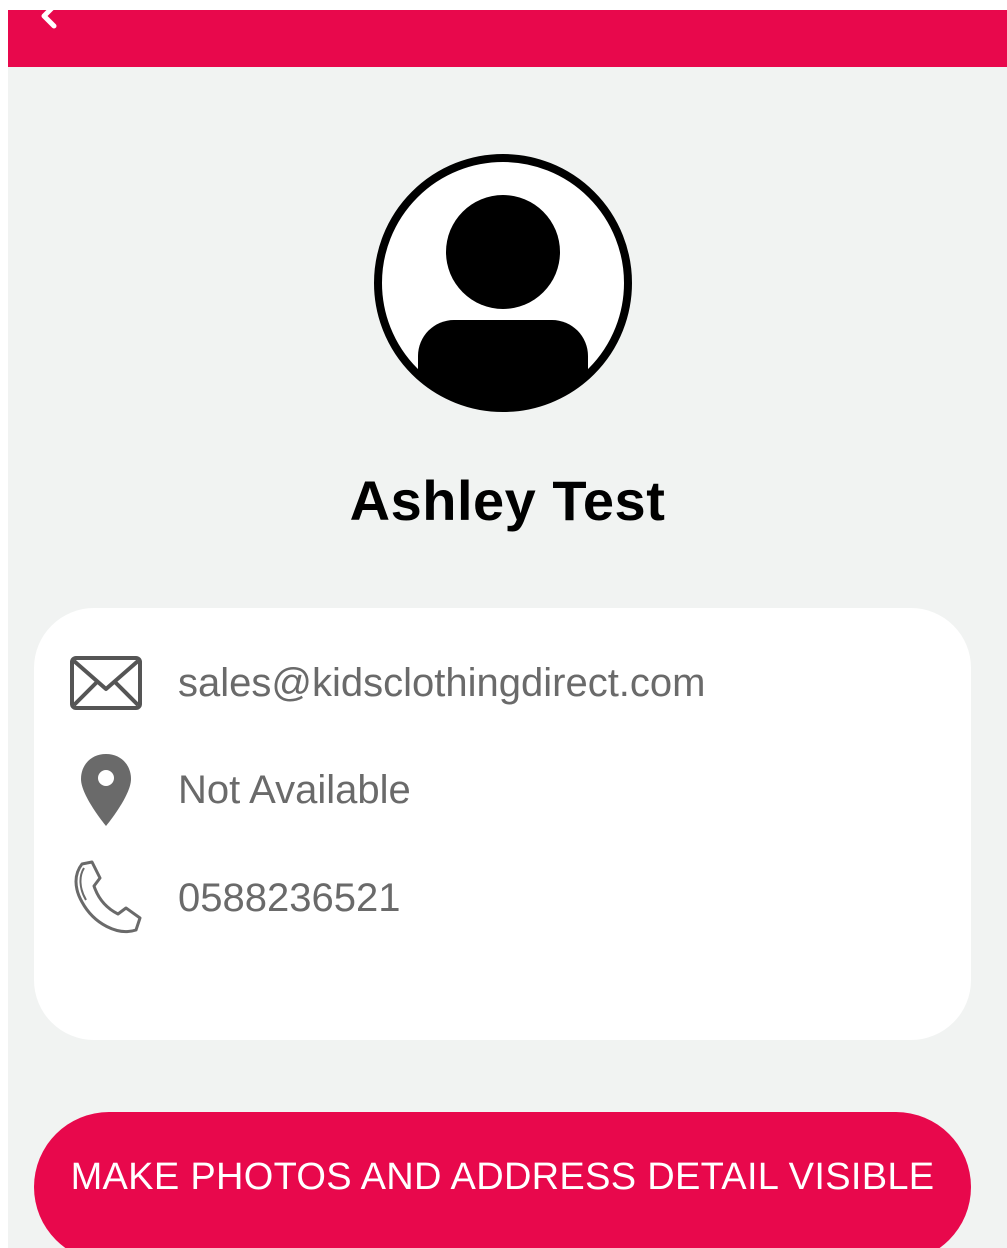 Image resolution: width=1007 pixels, height=1248 pixels. I want to click on contact-row-phone: 0588236521, so click(502, 898).